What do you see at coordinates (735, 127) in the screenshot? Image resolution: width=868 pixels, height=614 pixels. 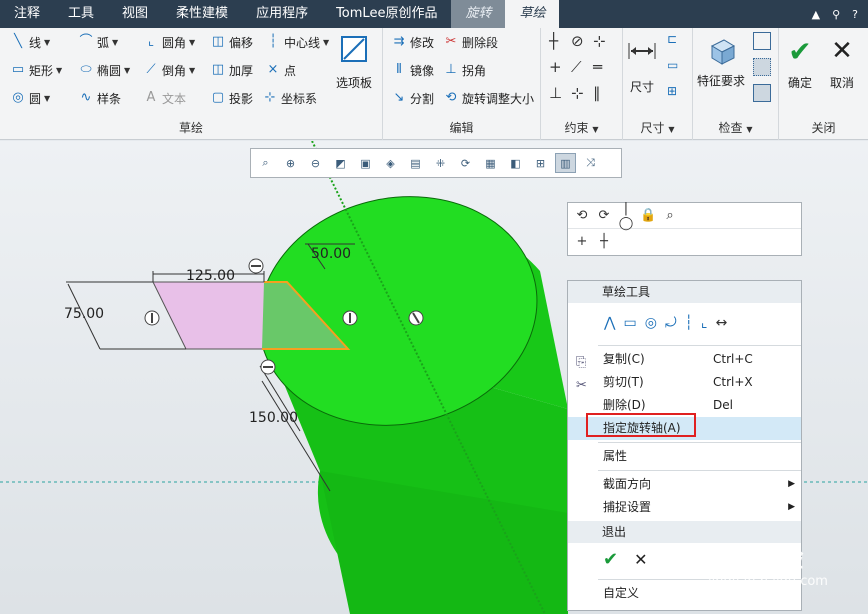 I see `inspect-group-label: 检查 ▼` at bounding box center [735, 127].